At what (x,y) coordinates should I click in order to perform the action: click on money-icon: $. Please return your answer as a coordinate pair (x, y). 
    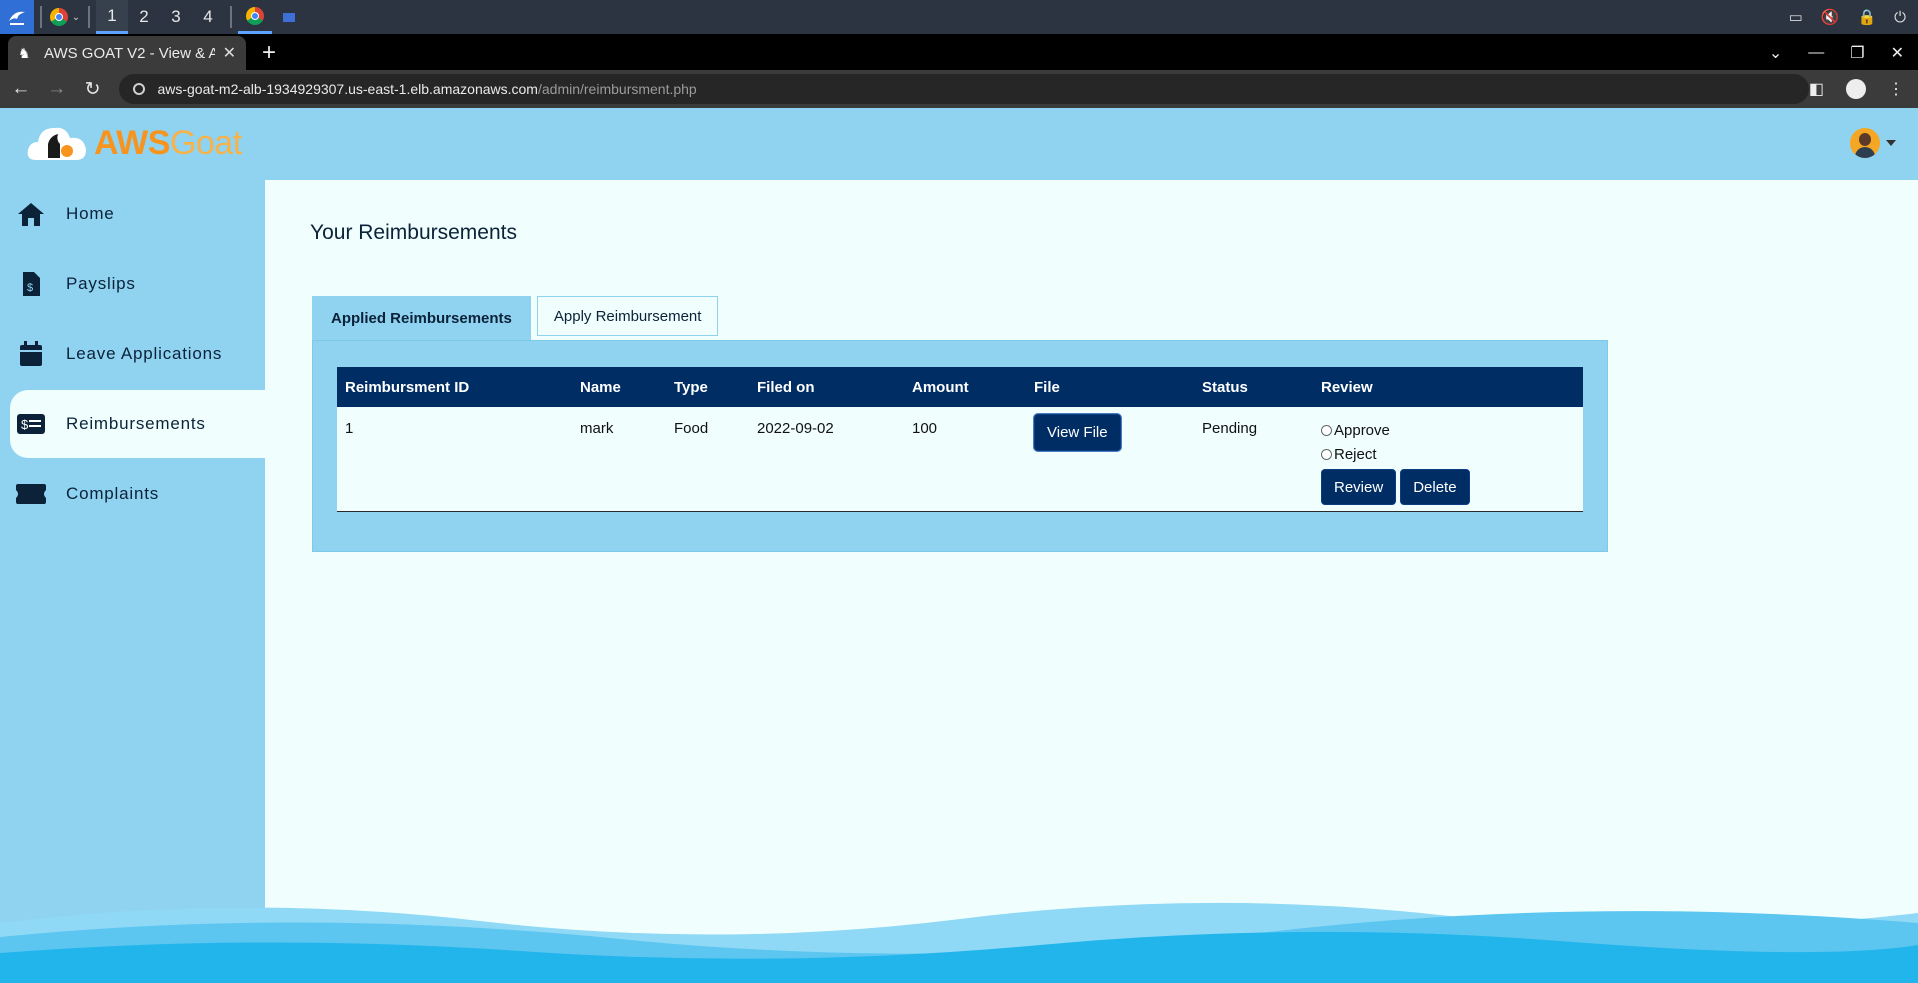
    Looking at the image, I should click on (31, 424).